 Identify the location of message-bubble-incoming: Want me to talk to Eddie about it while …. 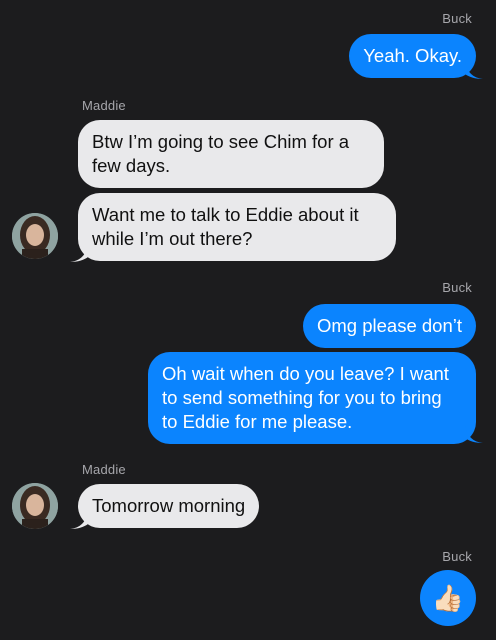
(237, 227).